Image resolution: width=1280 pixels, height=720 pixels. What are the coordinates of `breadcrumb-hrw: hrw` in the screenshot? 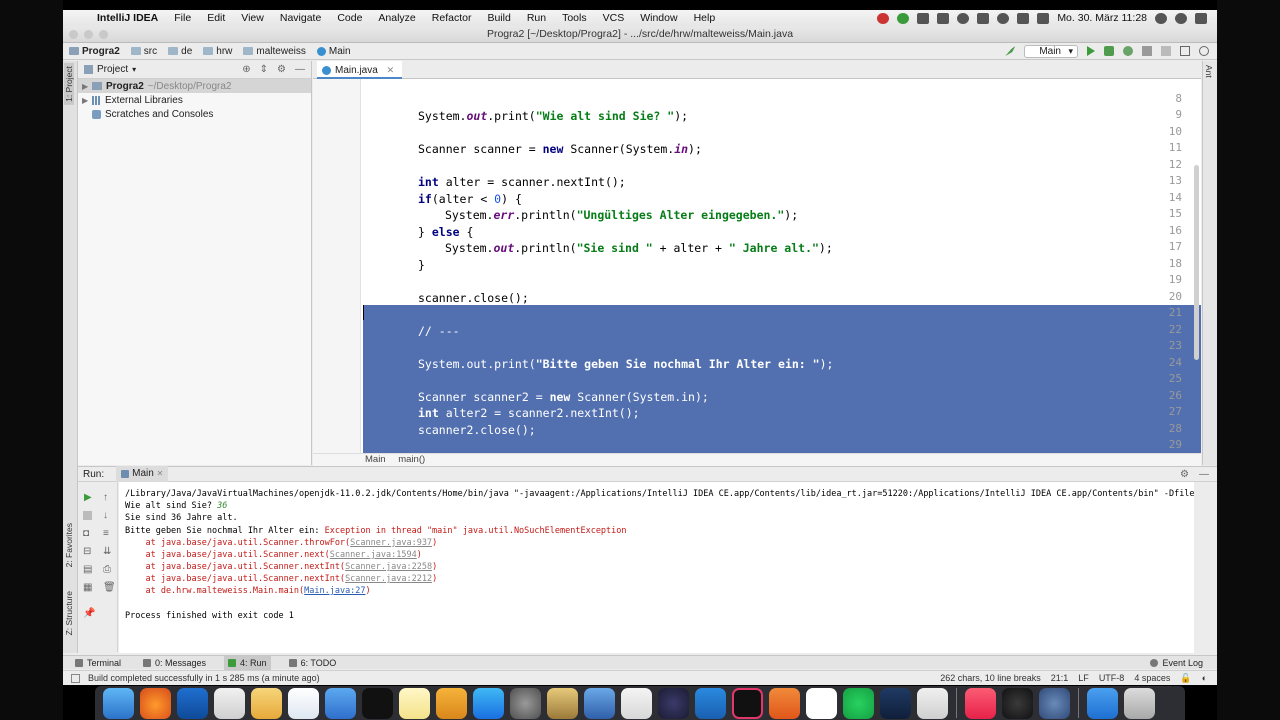 It's located at (220, 51).